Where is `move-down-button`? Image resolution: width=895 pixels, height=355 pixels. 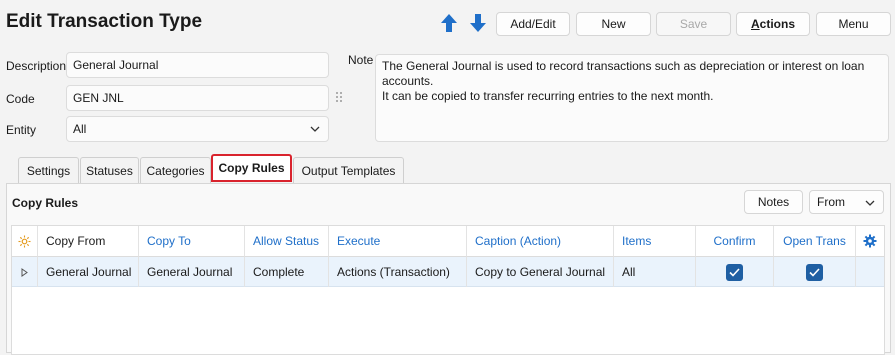
move-down-button is located at coordinates (478, 23).